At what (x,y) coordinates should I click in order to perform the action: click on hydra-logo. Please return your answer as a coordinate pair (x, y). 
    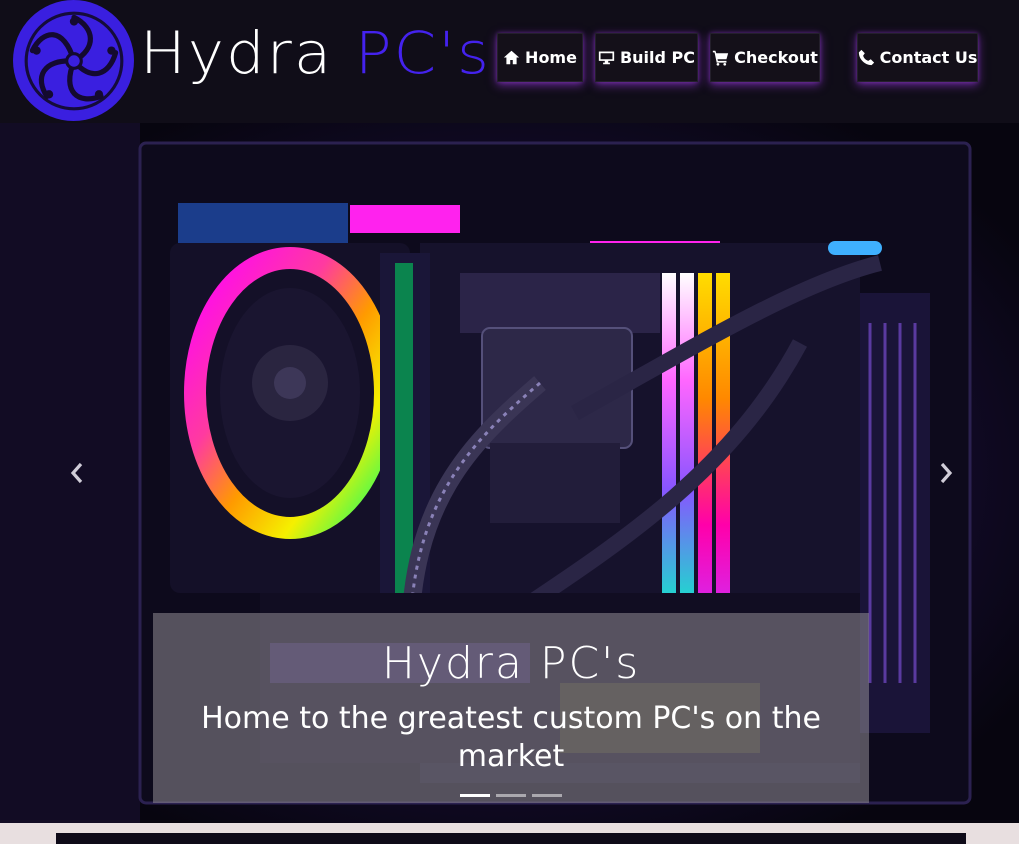
    Looking at the image, I should click on (73, 60).